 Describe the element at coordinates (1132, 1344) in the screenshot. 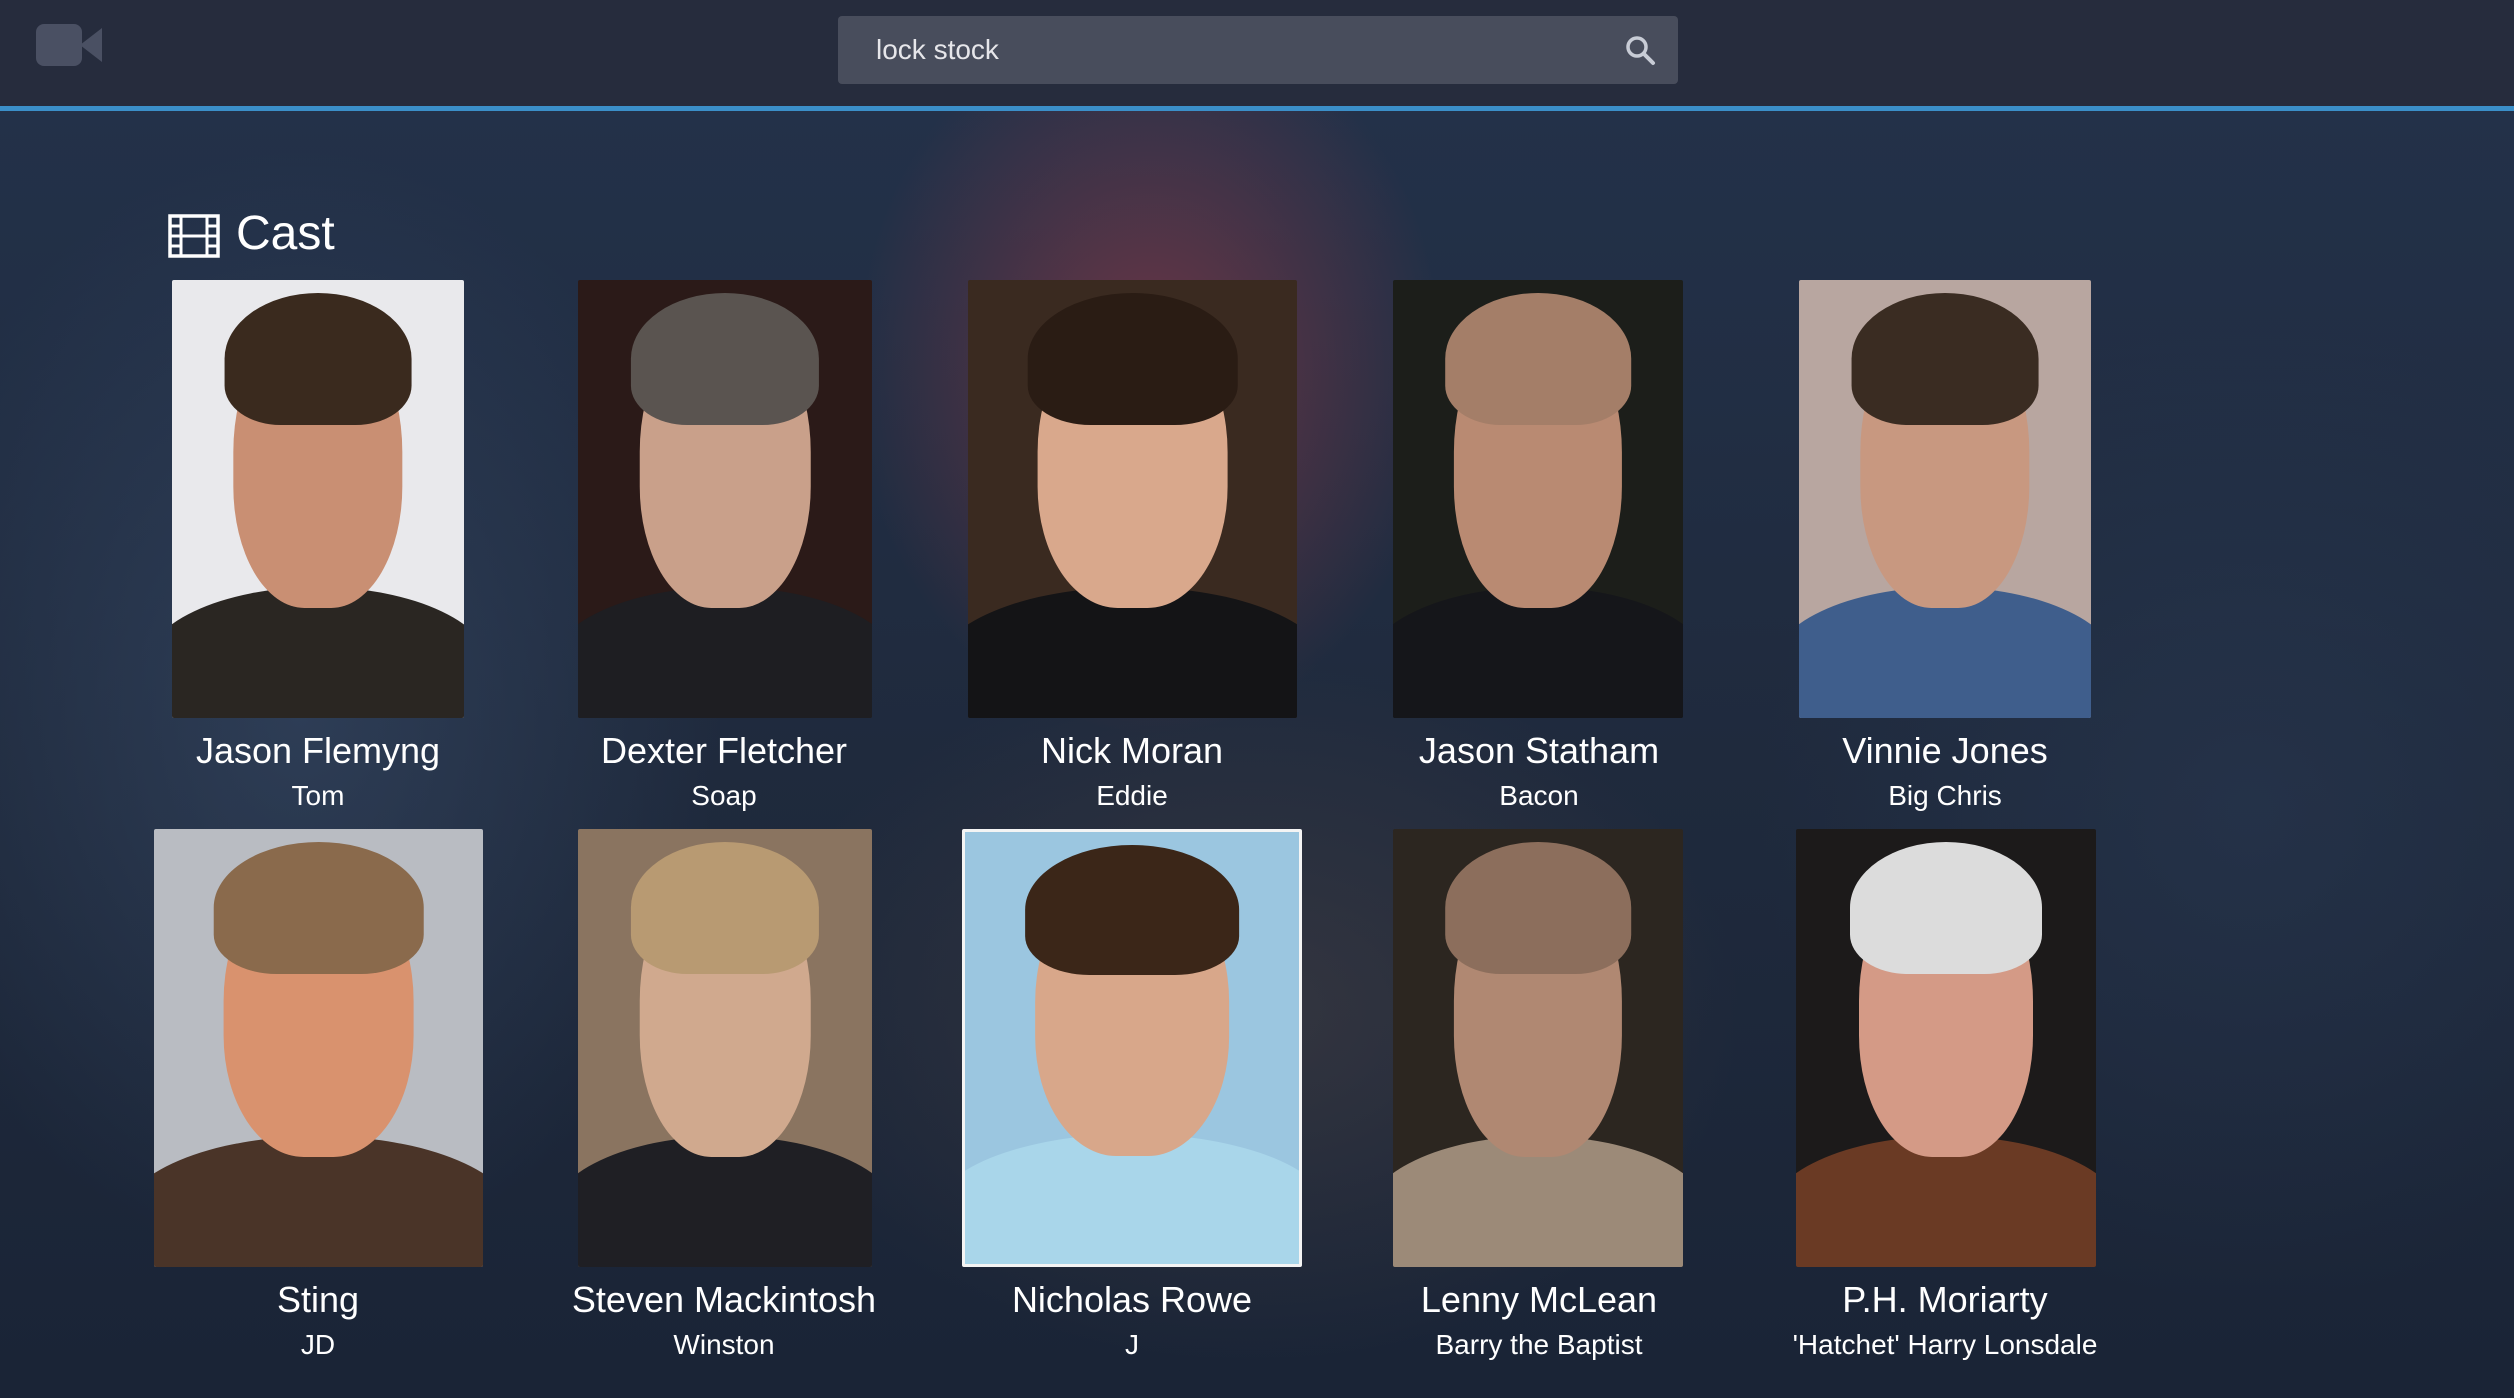

I see `character-name: J` at that location.